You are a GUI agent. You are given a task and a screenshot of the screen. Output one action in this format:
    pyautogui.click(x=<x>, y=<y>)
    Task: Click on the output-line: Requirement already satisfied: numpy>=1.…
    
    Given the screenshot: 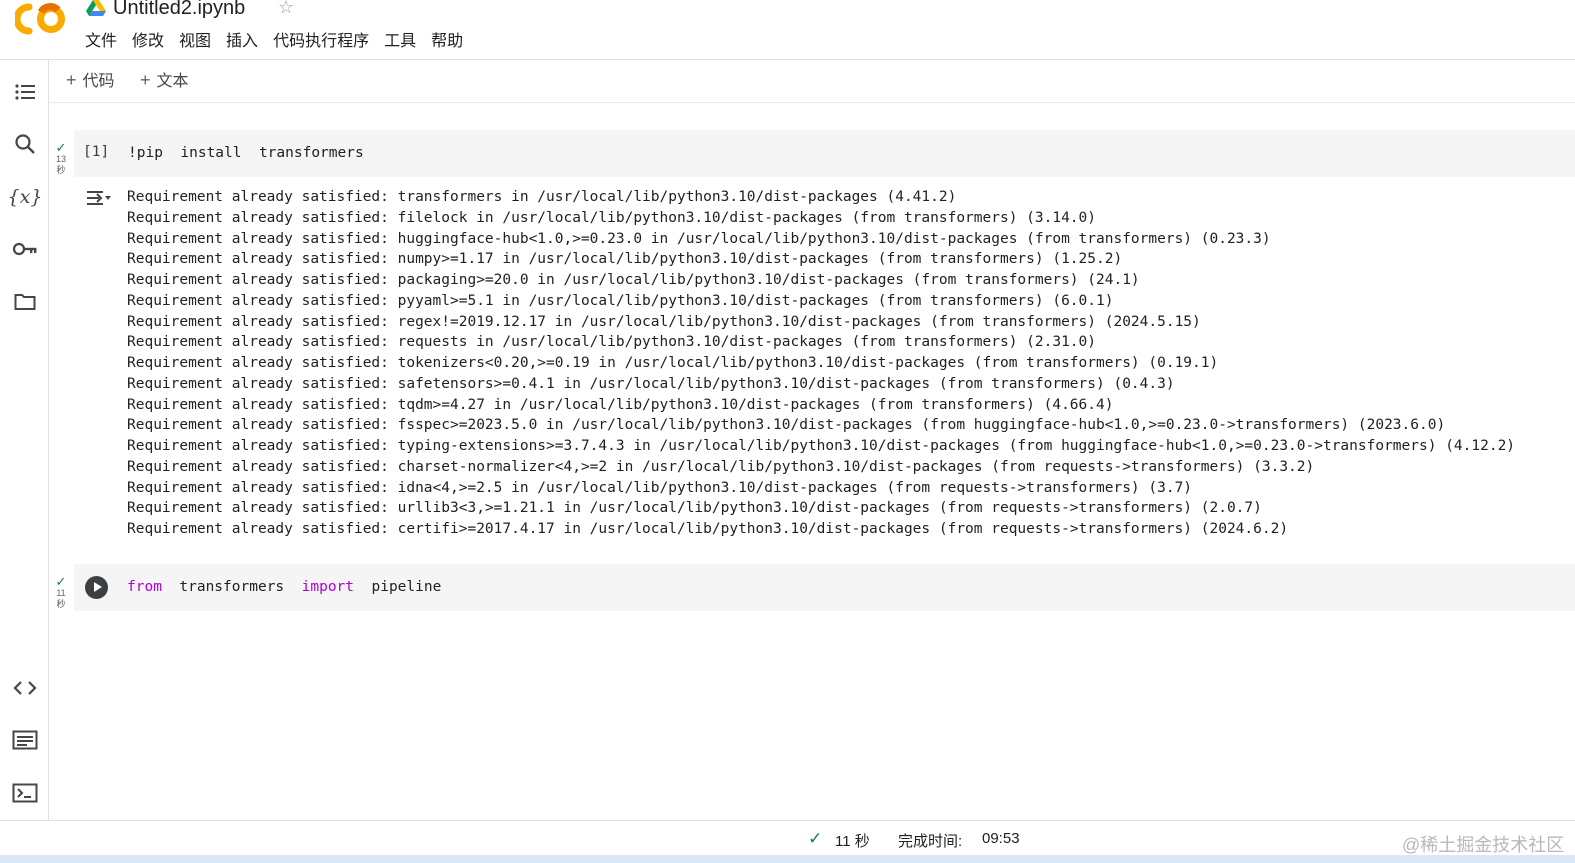 What is the action you would take?
    pyautogui.click(x=625, y=259)
    